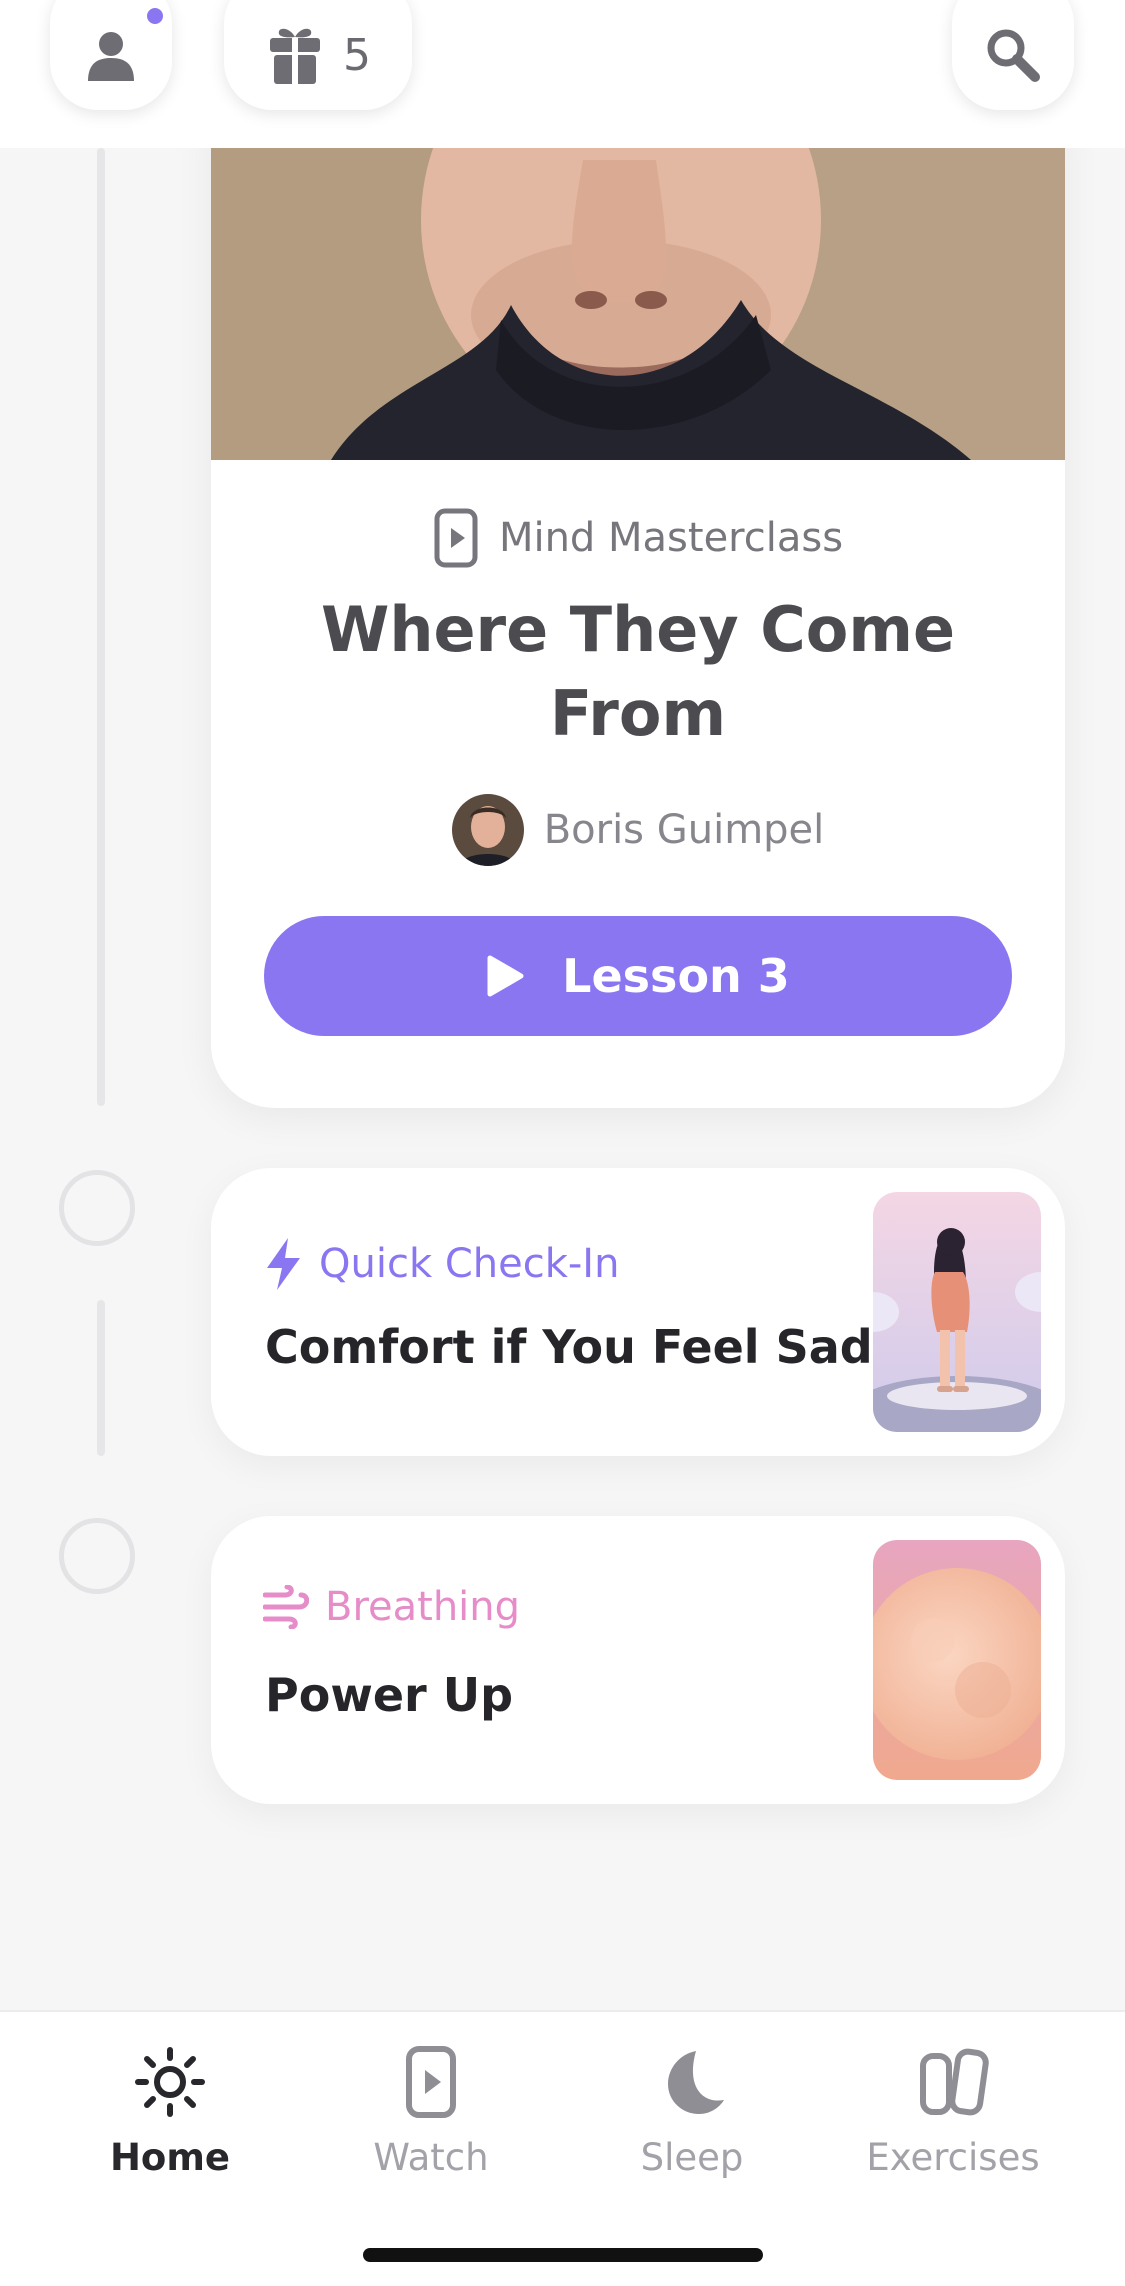  I want to click on gifts-button: 5, so click(318, 55).